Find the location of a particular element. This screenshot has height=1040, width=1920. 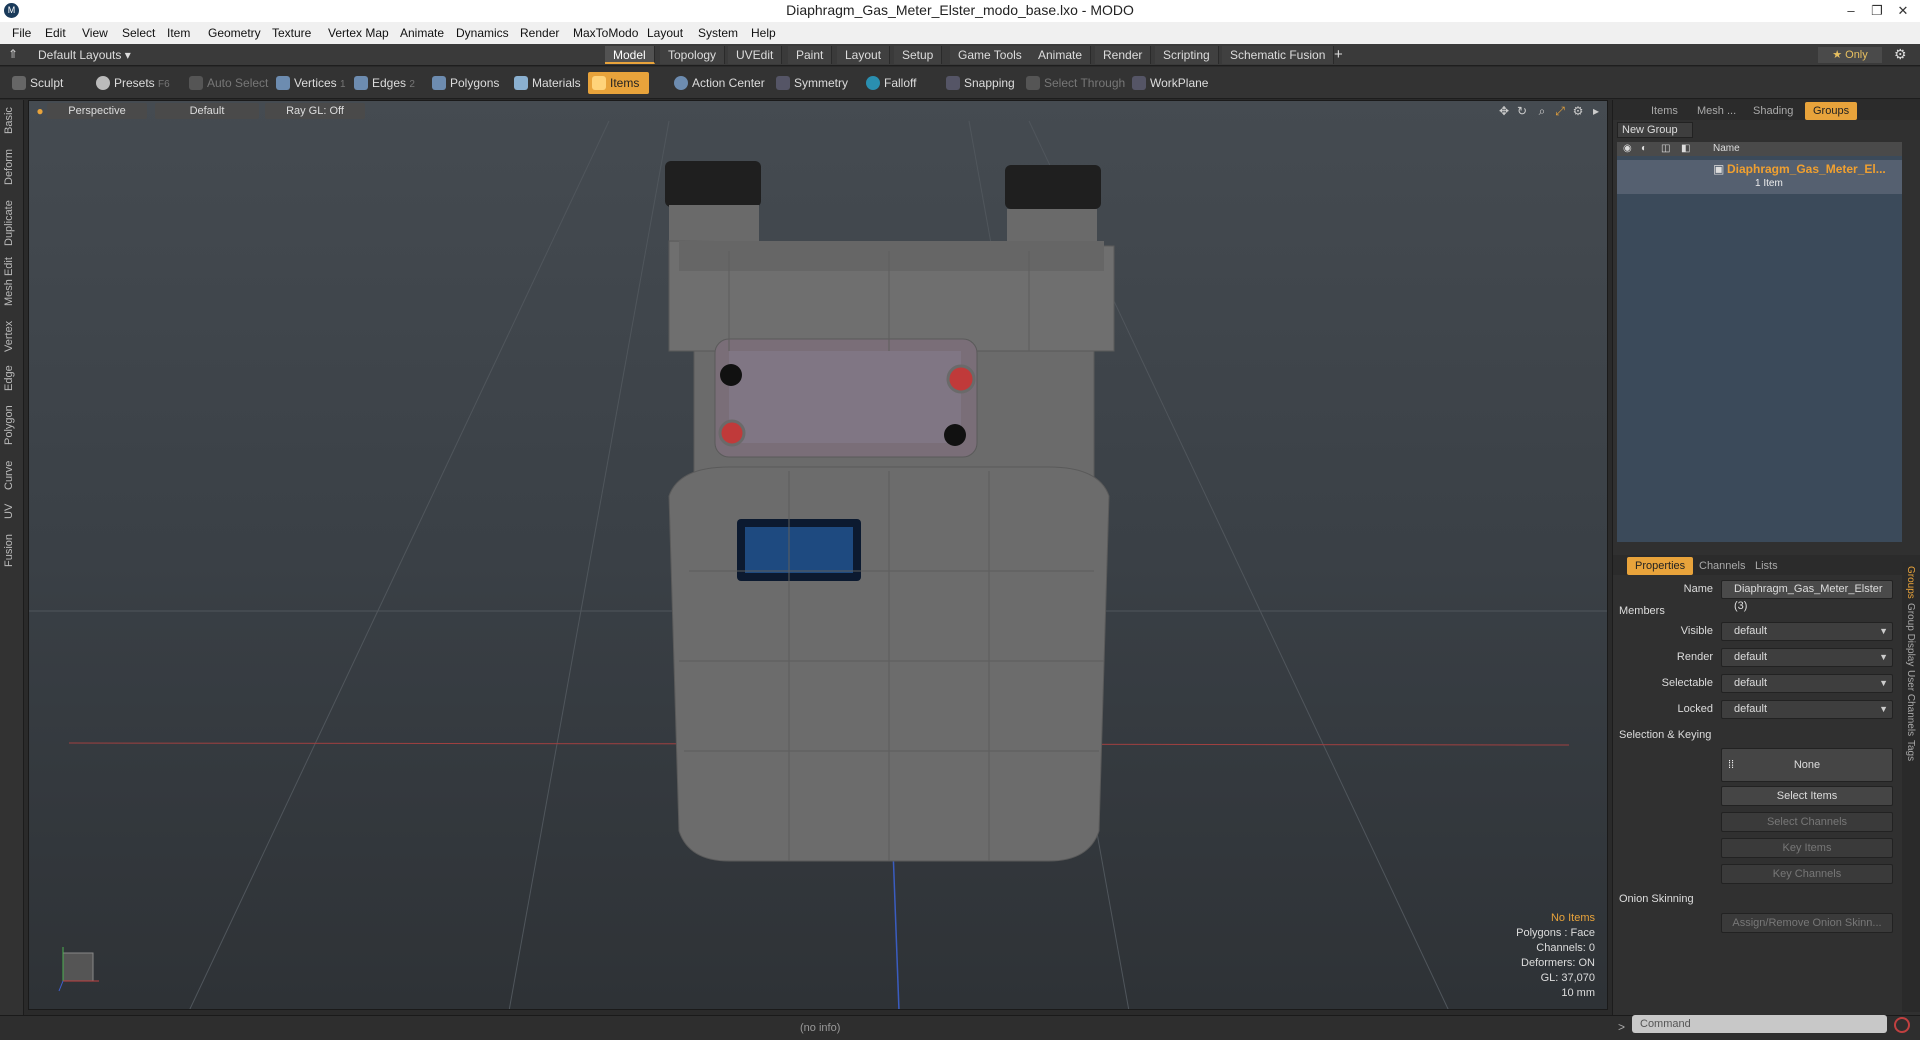

auto-select-button: Auto Select is located at coordinates (226, 83).